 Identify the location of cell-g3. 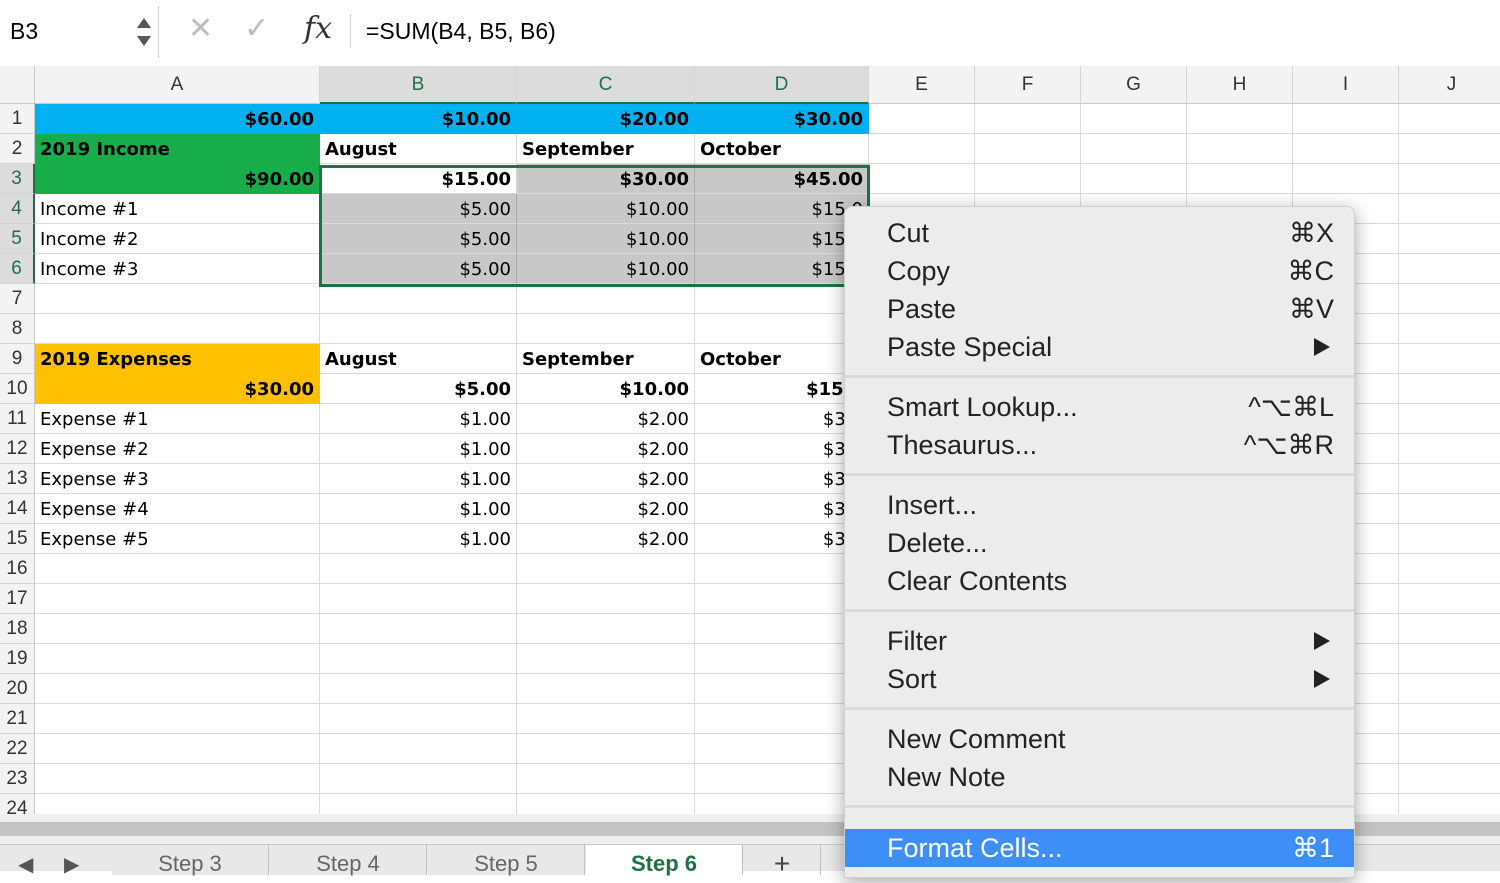
(1134, 179).